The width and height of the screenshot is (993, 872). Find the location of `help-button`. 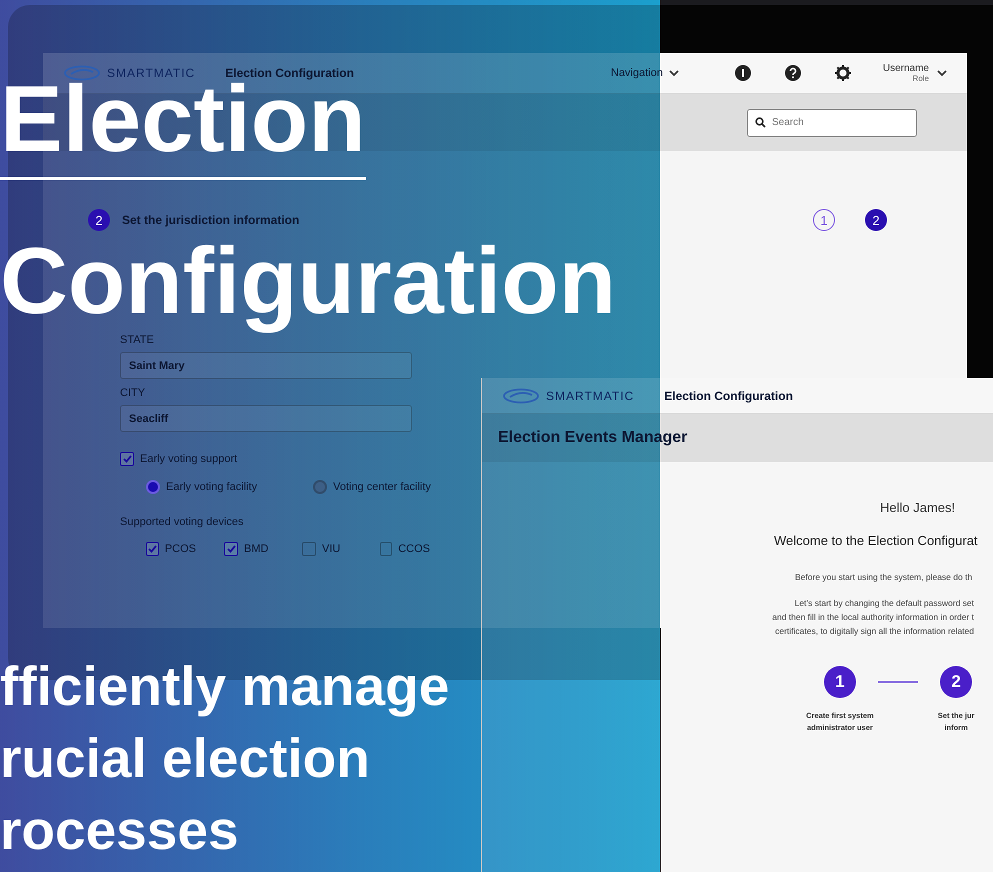

help-button is located at coordinates (792, 73).